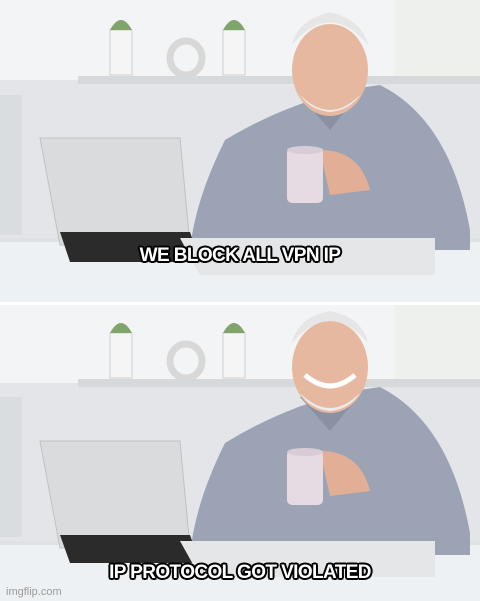 The height and width of the screenshot is (601, 480). I want to click on imgflip-watermark: imgflip.com, so click(34, 592).